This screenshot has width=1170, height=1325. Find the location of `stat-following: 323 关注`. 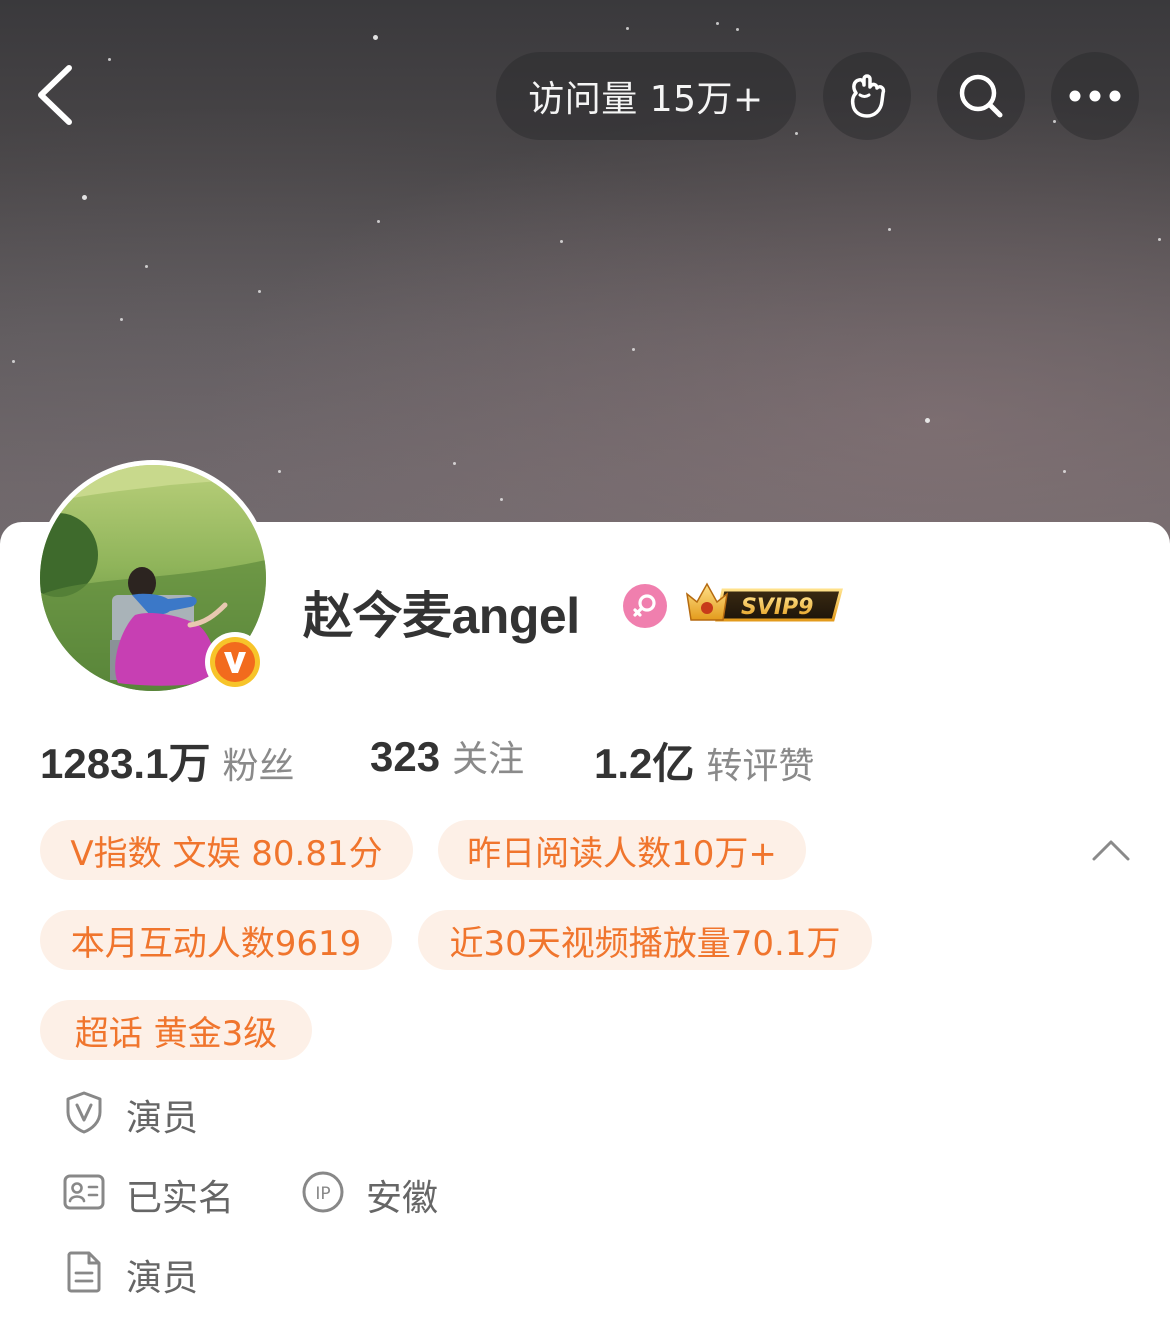

stat-following: 323 关注 is located at coordinates (447, 756).